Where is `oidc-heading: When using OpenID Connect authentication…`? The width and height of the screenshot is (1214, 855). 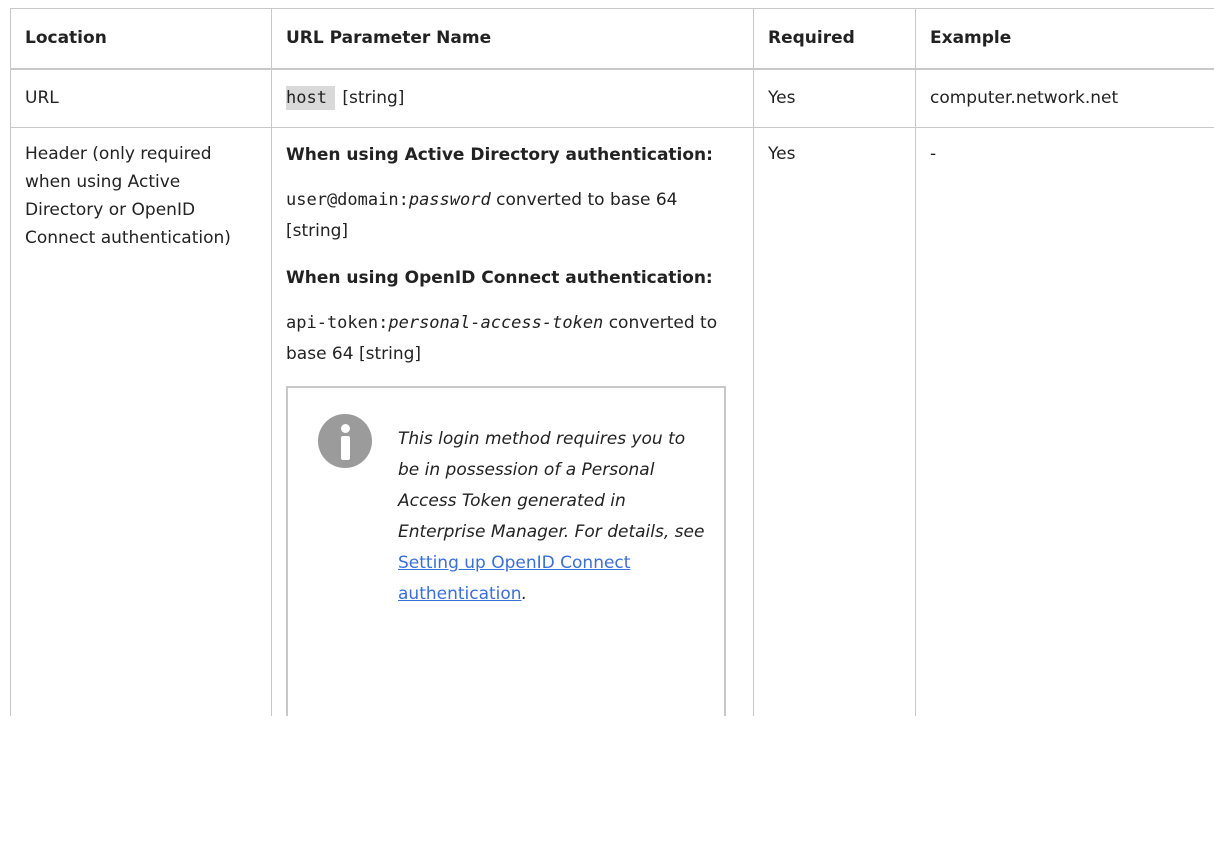
oidc-heading: When using OpenID Connect authentication… is located at coordinates (499, 278).